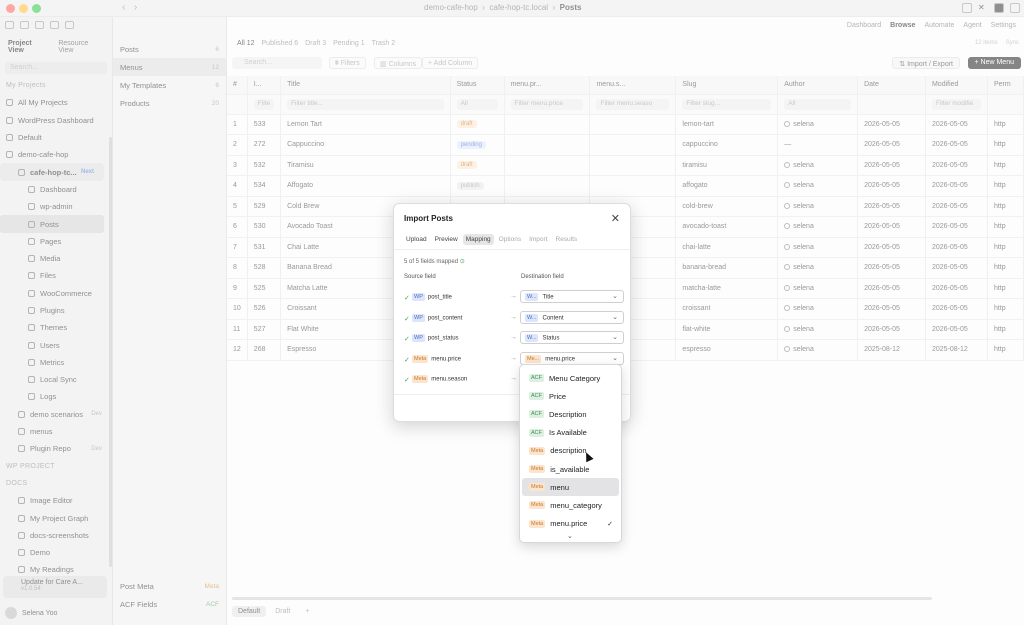 The height and width of the screenshot is (625, 1024). What do you see at coordinates (570, 487) in the screenshot?
I see `dropdown-option-menu: Meta menu` at bounding box center [570, 487].